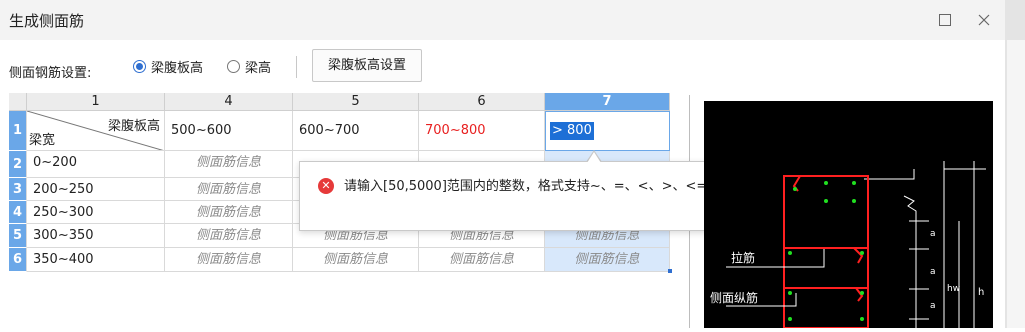  What do you see at coordinates (18, 189) in the screenshot?
I see `row-number: 3` at bounding box center [18, 189].